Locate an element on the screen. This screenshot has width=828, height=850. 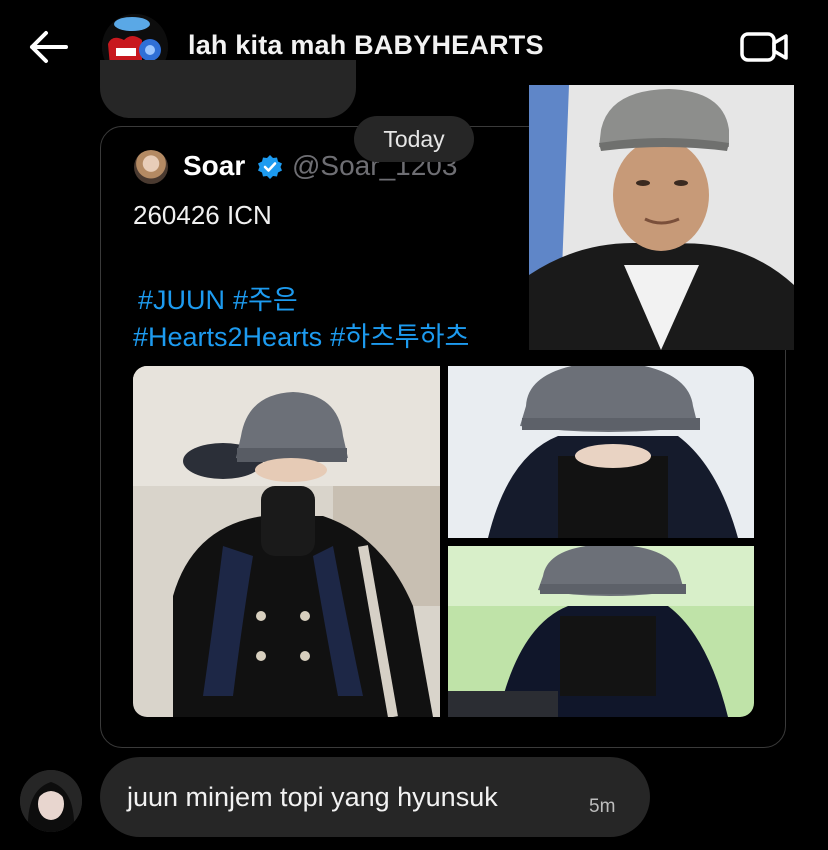
hashtag-link: #JUUN is located at coordinates (181, 300).